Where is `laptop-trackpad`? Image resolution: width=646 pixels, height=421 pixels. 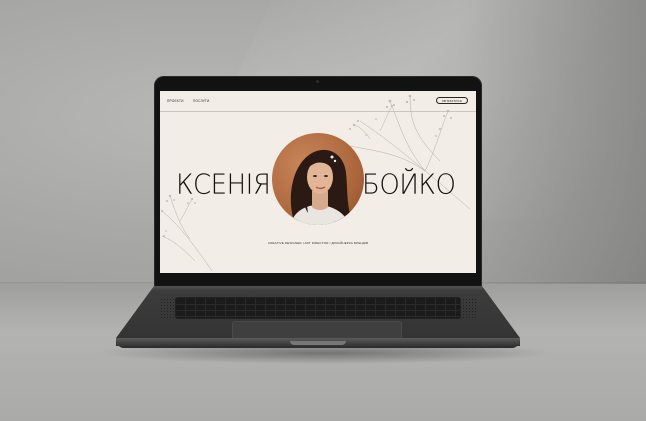 laptop-trackpad is located at coordinates (317, 330).